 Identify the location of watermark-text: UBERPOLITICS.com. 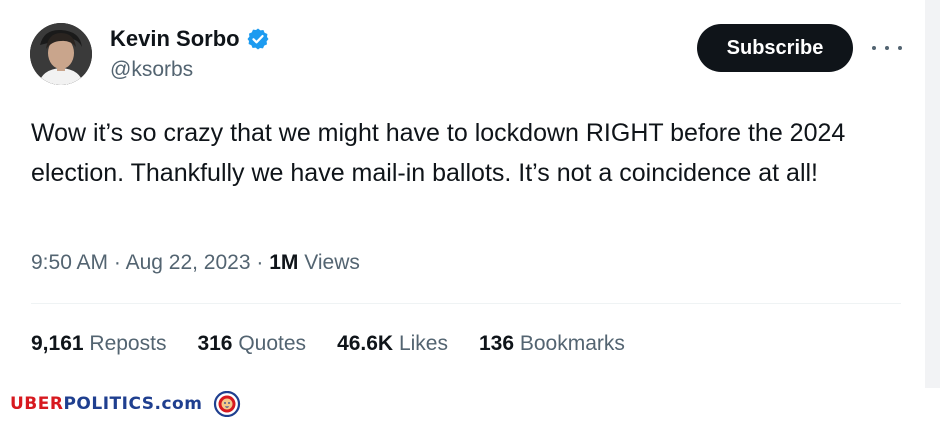
(106, 404).